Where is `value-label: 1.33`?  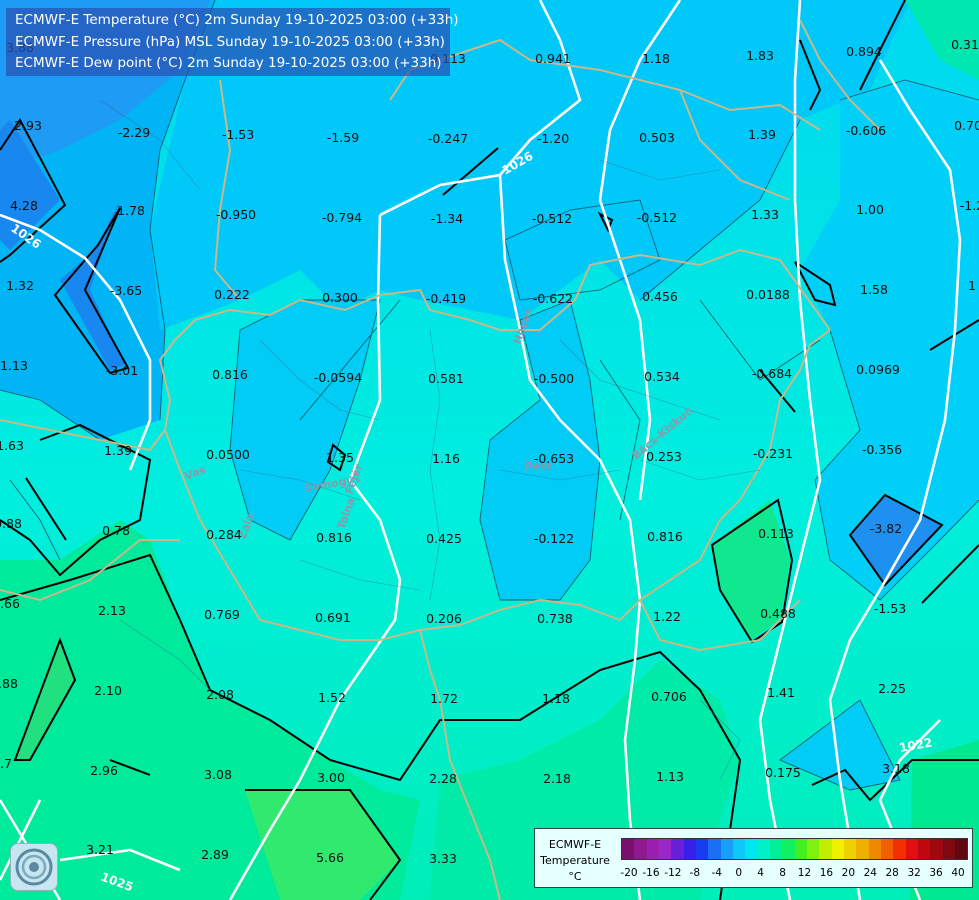
value-label: 1.33 is located at coordinates (765, 214).